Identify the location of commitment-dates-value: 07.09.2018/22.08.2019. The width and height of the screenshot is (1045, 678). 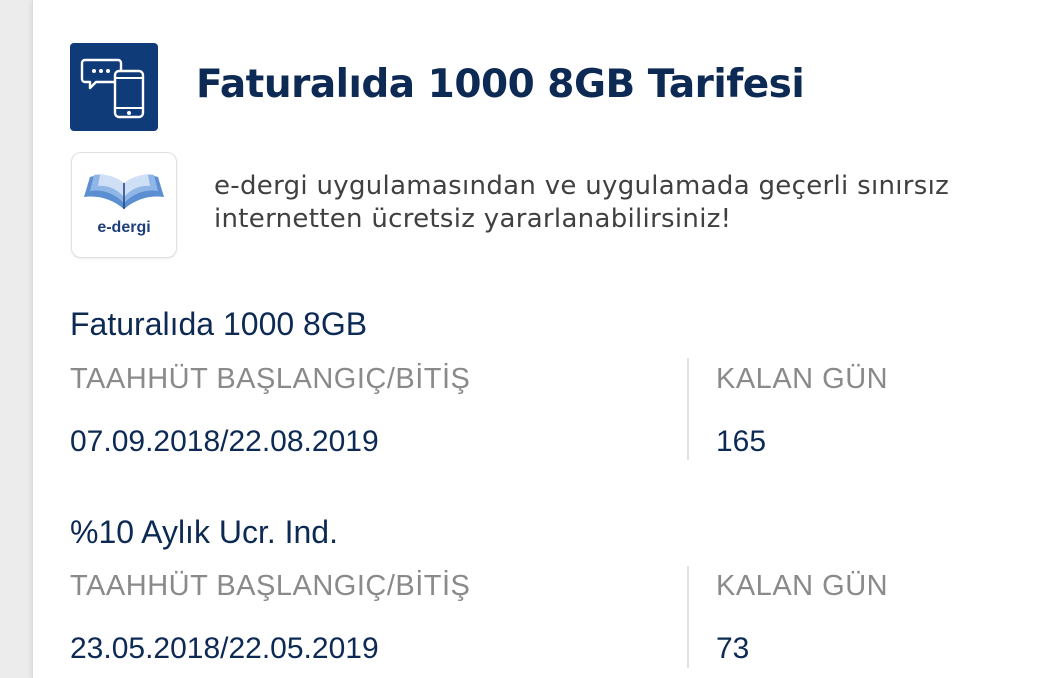
(224, 441).